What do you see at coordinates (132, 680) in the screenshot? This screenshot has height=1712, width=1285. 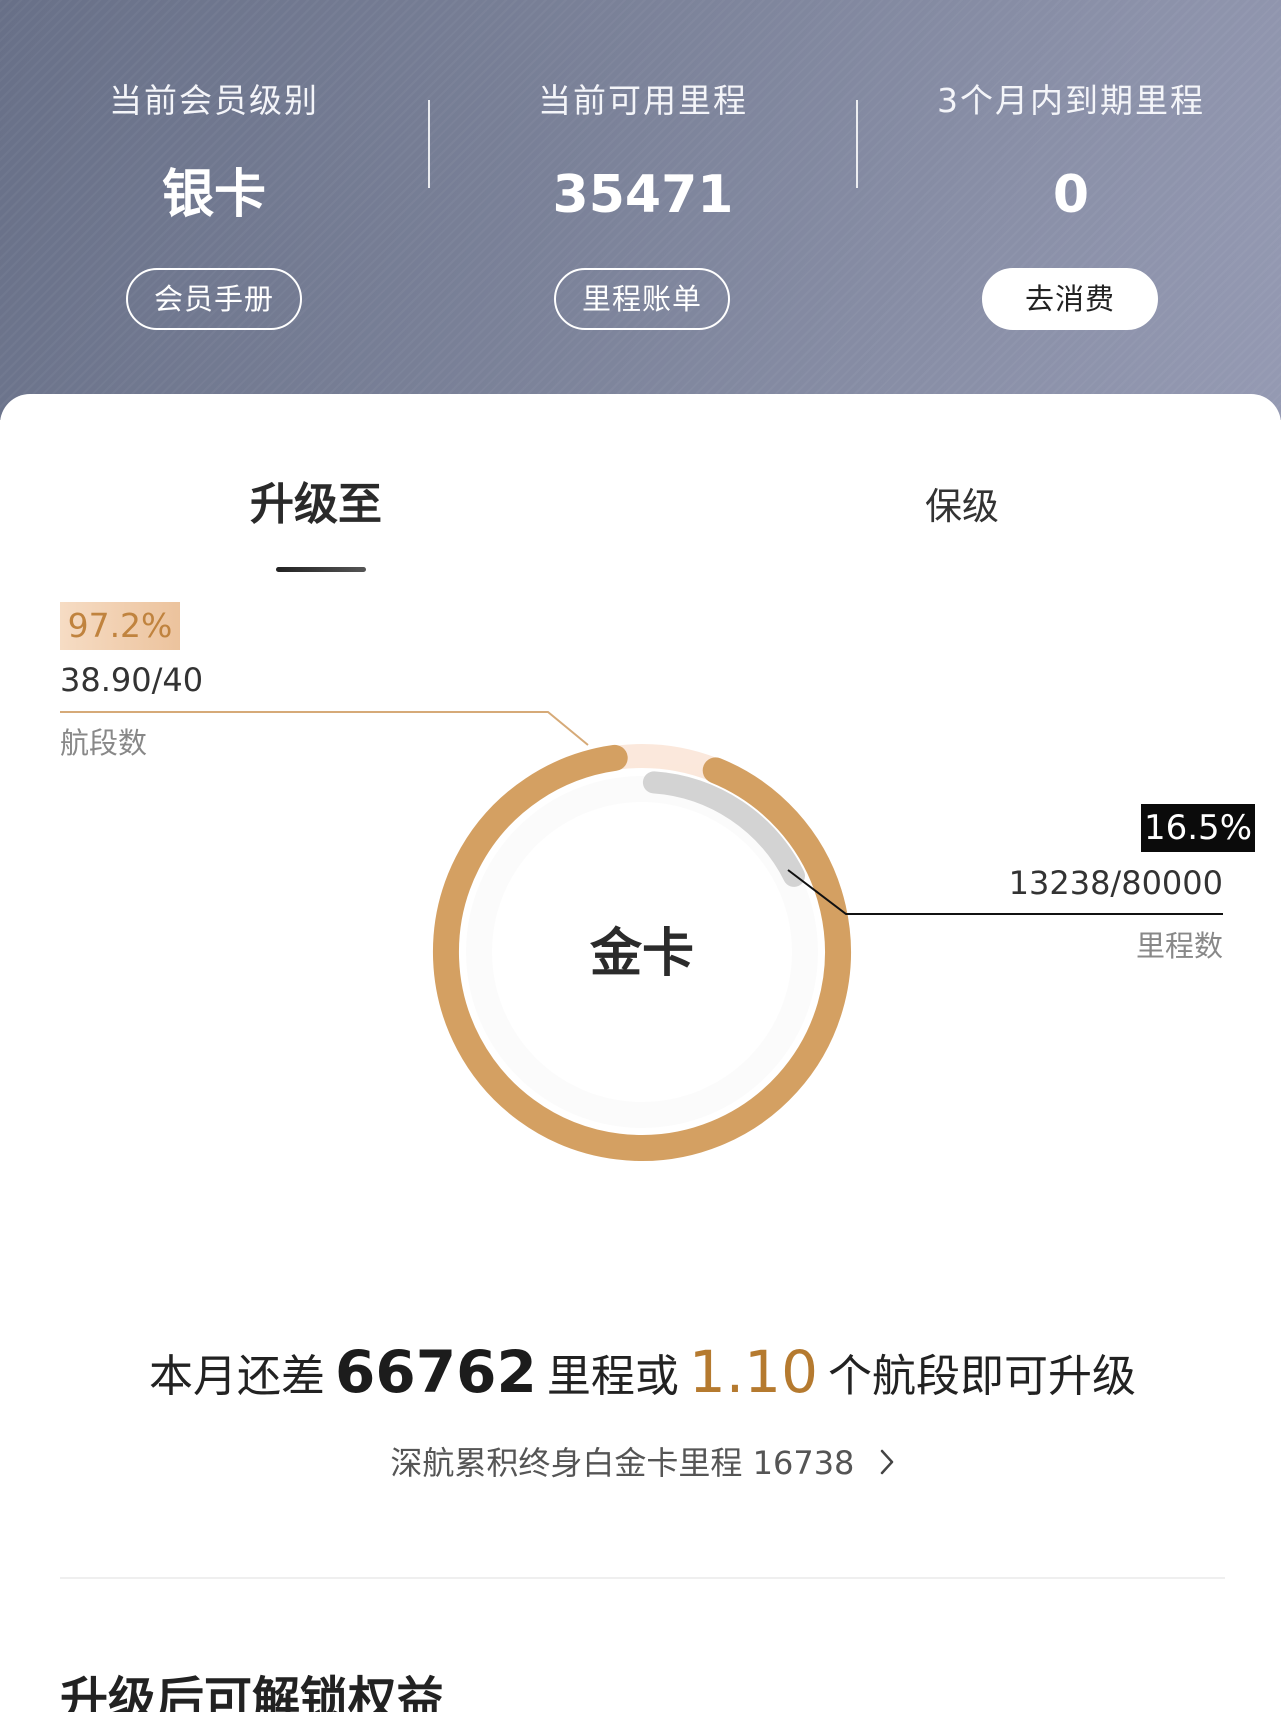 I see `segments-ratio: 38.90/40` at bounding box center [132, 680].